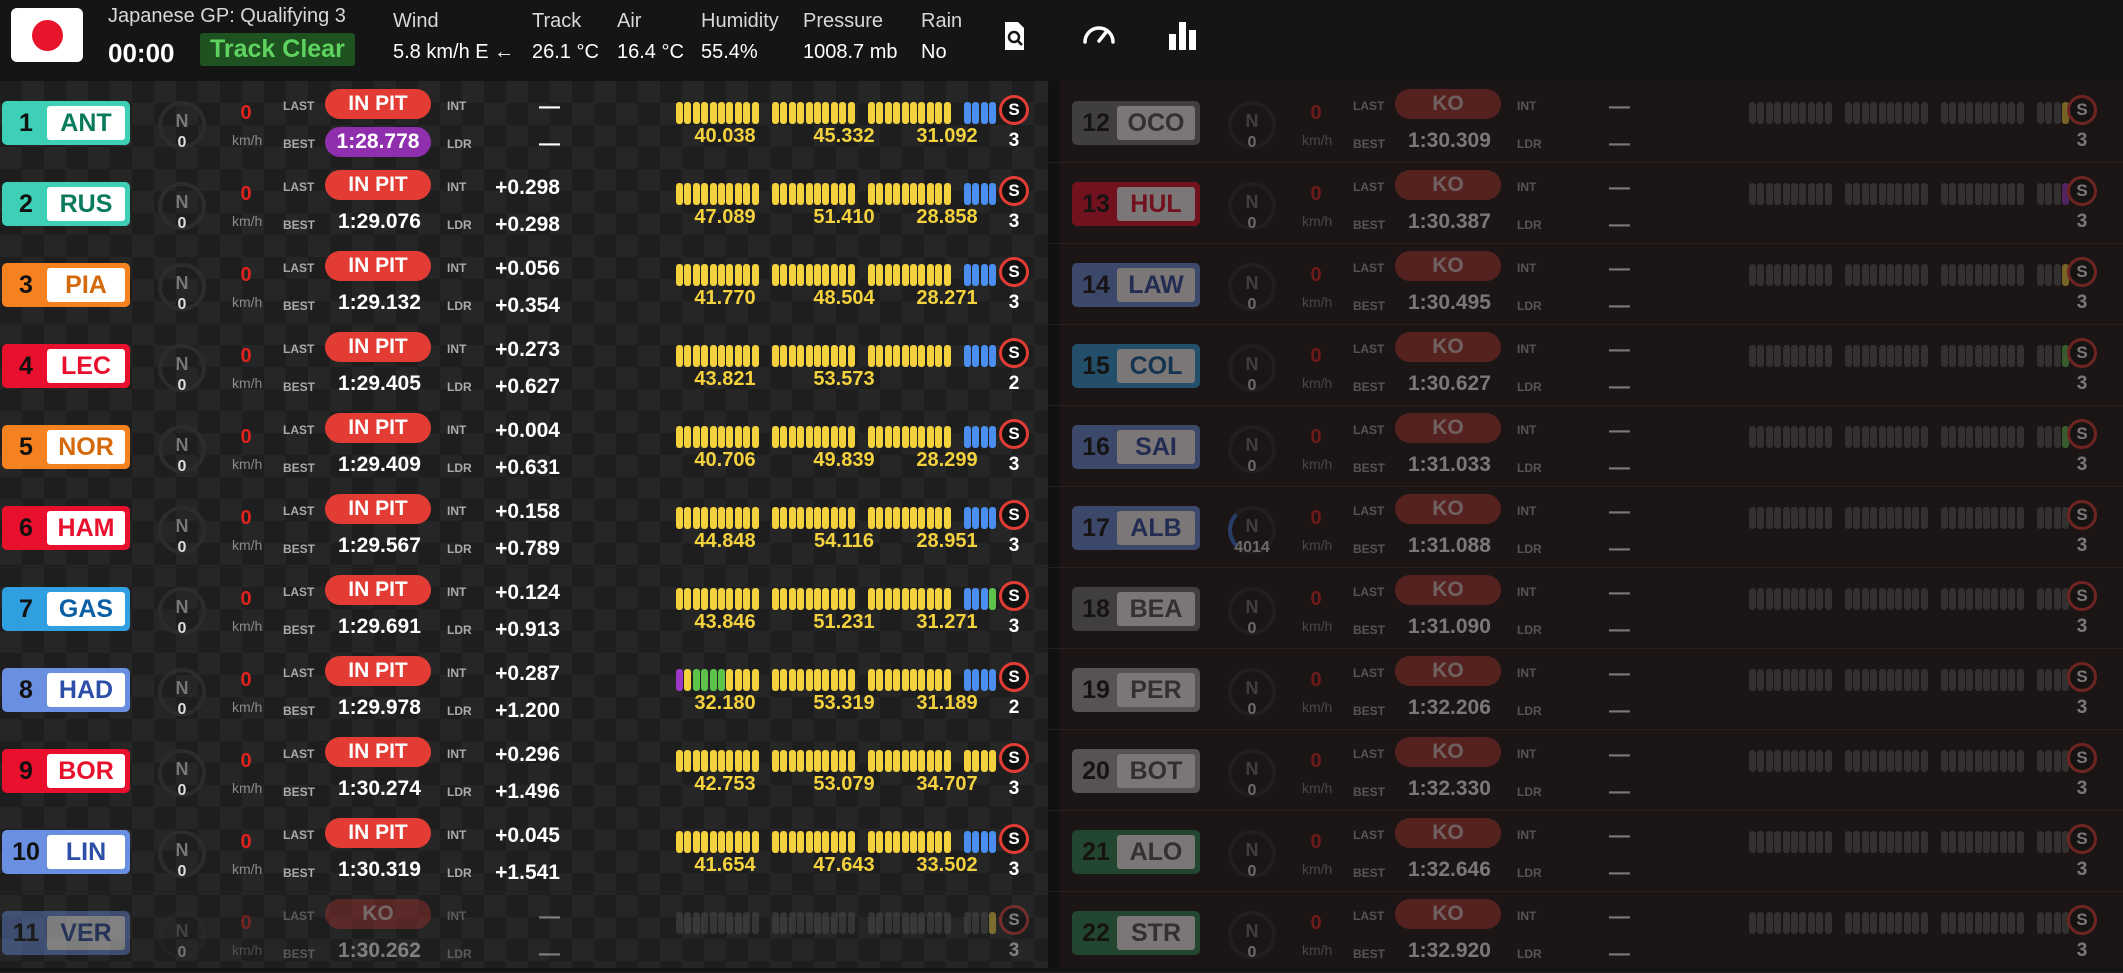  I want to click on humidity-value: 55.4%, so click(729, 52).